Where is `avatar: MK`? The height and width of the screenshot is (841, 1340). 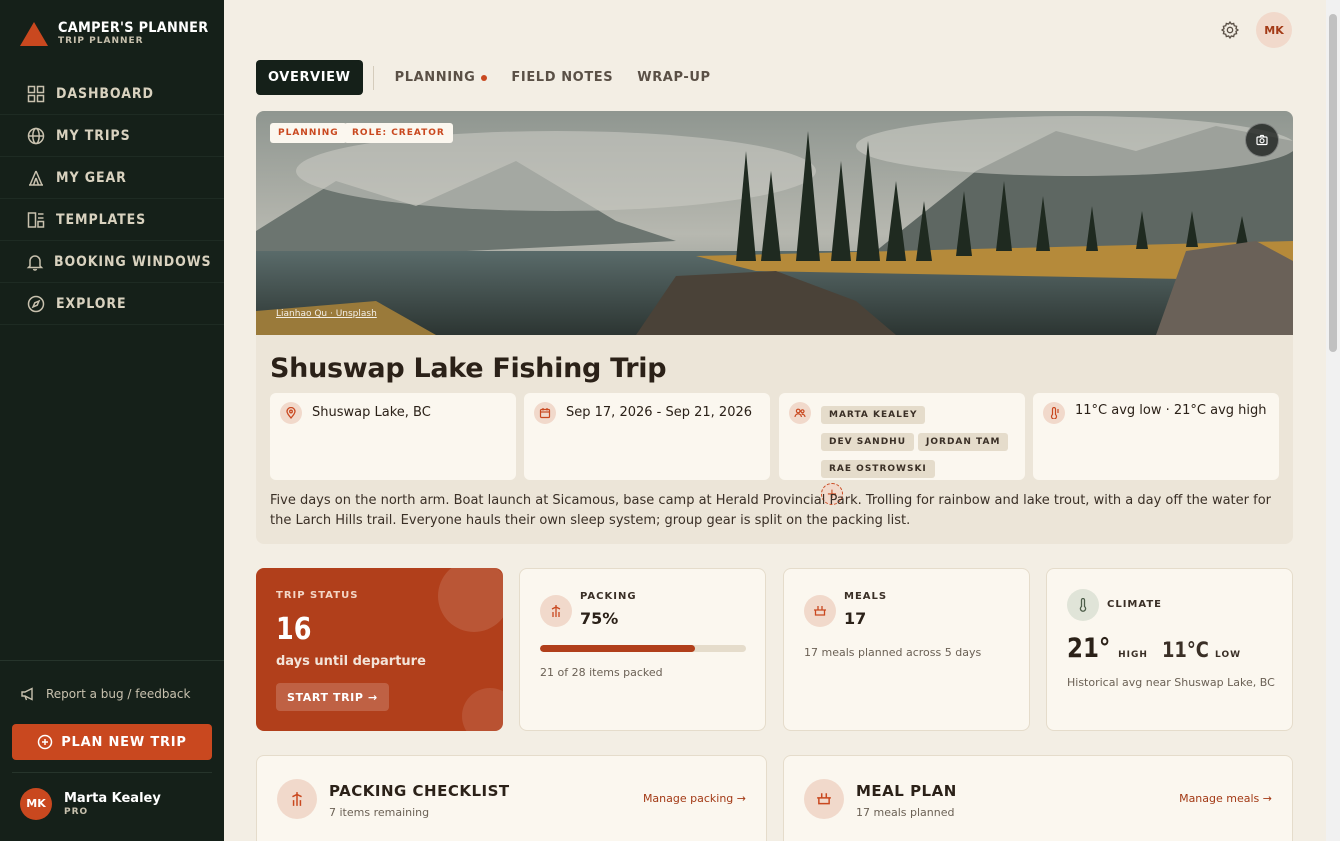
avatar: MK is located at coordinates (36, 803).